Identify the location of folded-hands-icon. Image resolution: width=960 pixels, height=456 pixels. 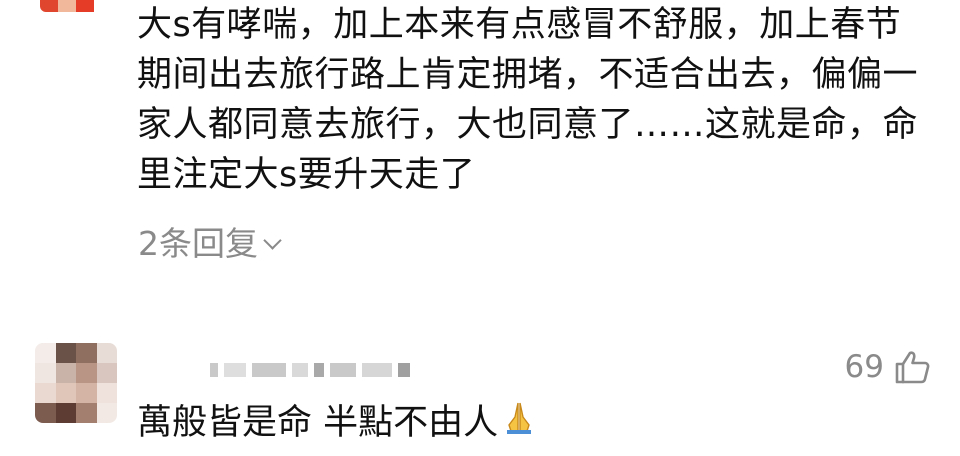
(519, 423).